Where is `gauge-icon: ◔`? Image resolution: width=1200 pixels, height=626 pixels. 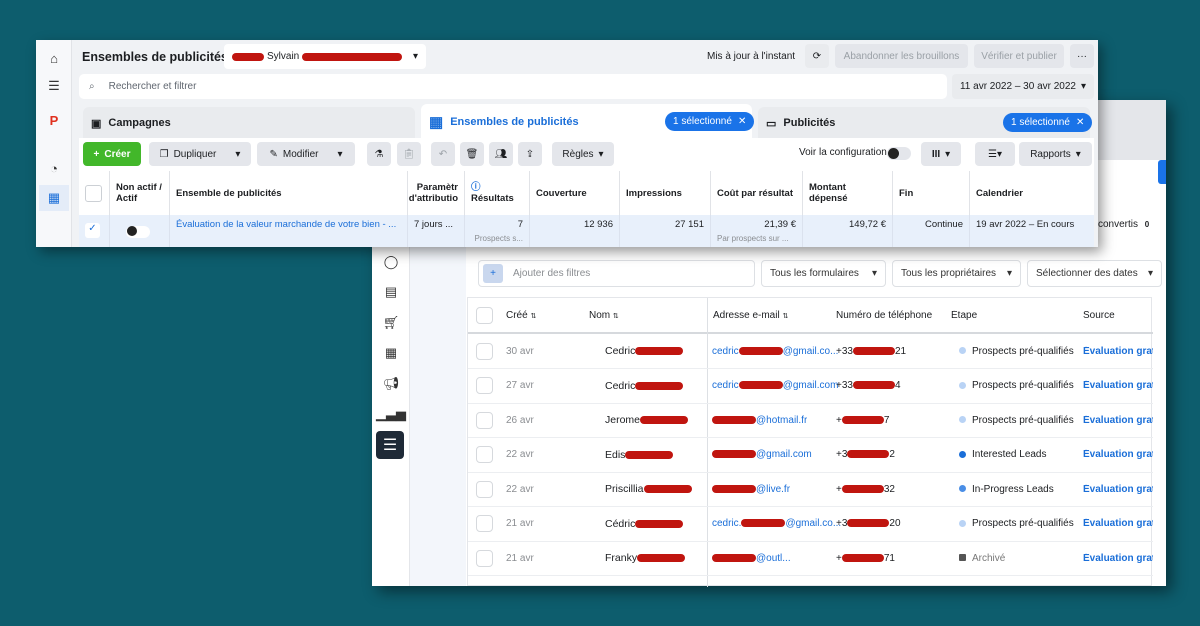 gauge-icon: ◔ is located at coordinates (54, 168).